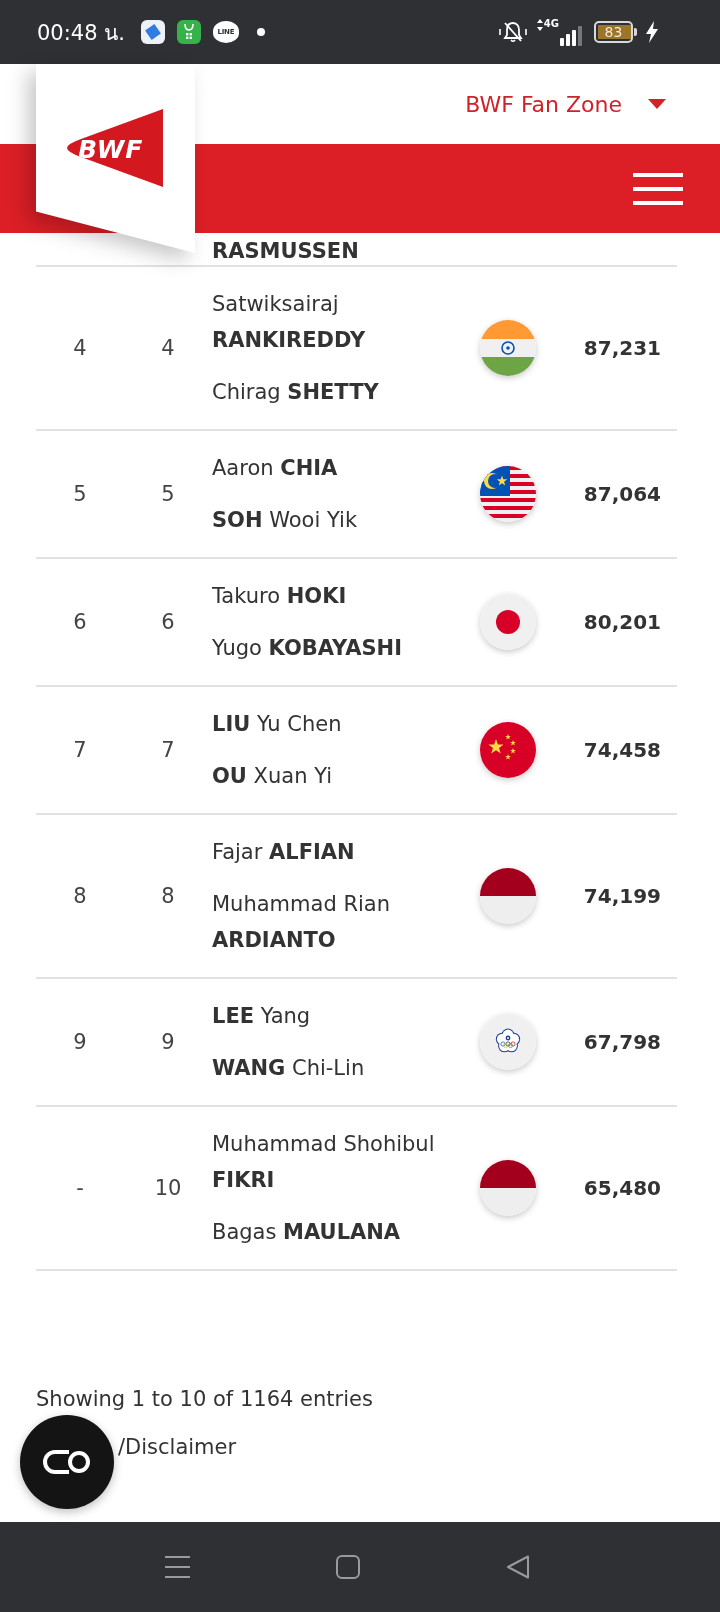 This screenshot has width=720, height=1612. What do you see at coordinates (551, 23) in the screenshot?
I see `network-type: 4G` at bounding box center [551, 23].